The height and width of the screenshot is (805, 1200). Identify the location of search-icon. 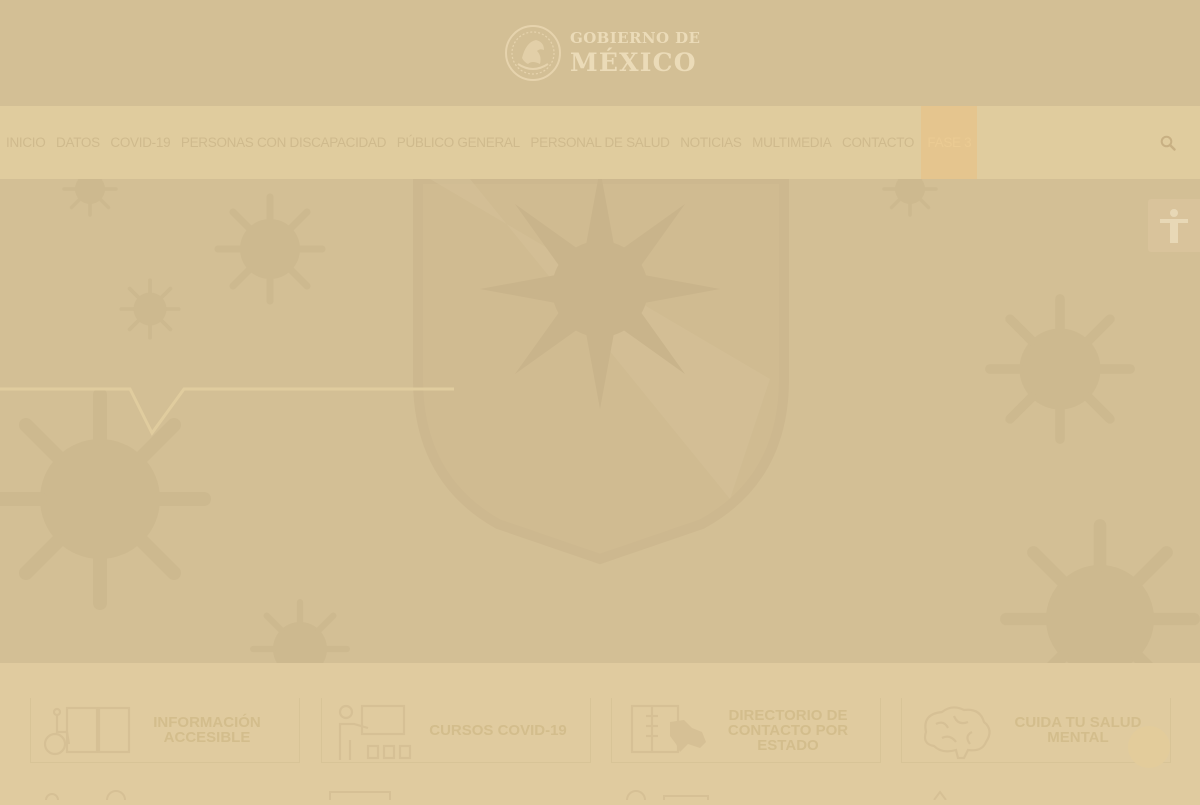
(1168, 143).